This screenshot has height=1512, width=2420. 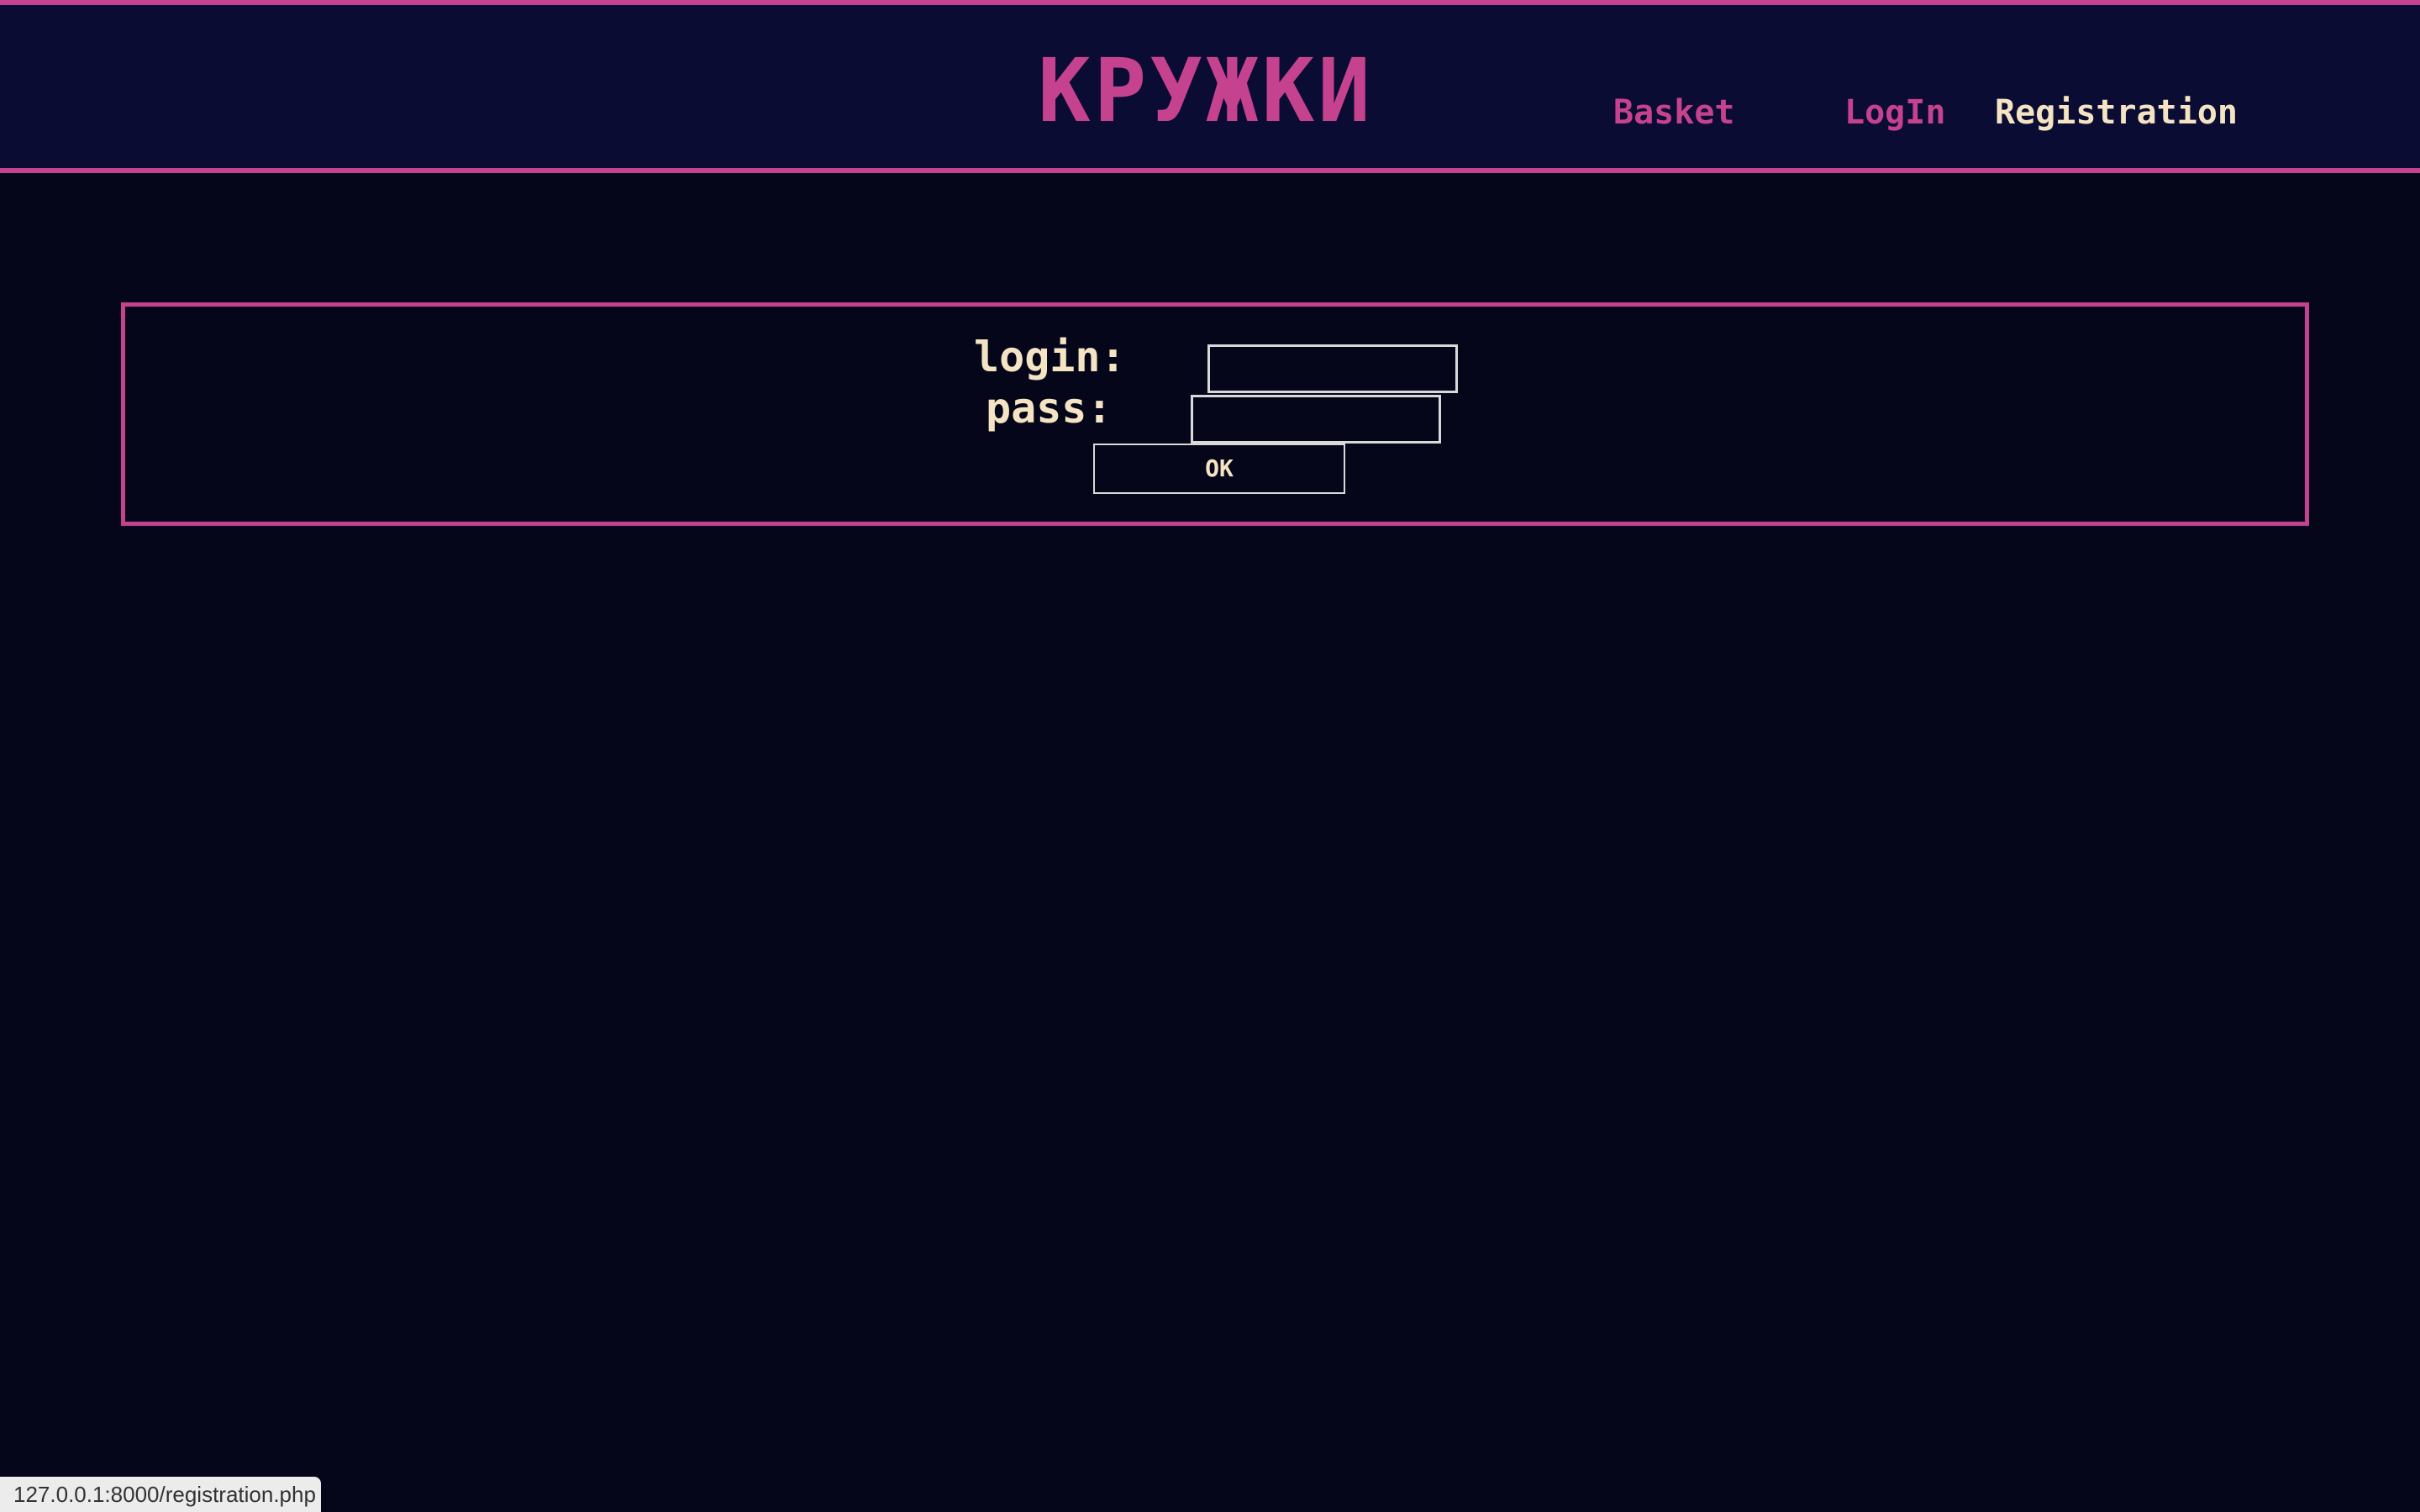 What do you see at coordinates (1219, 469) in the screenshot?
I see `ok-button: OK` at bounding box center [1219, 469].